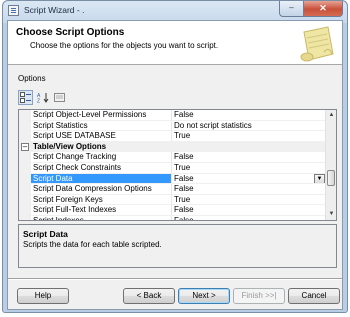 This screenshot has width=350, height=317. I want to click on caption-buttons: – ✕, so click(311, 9).